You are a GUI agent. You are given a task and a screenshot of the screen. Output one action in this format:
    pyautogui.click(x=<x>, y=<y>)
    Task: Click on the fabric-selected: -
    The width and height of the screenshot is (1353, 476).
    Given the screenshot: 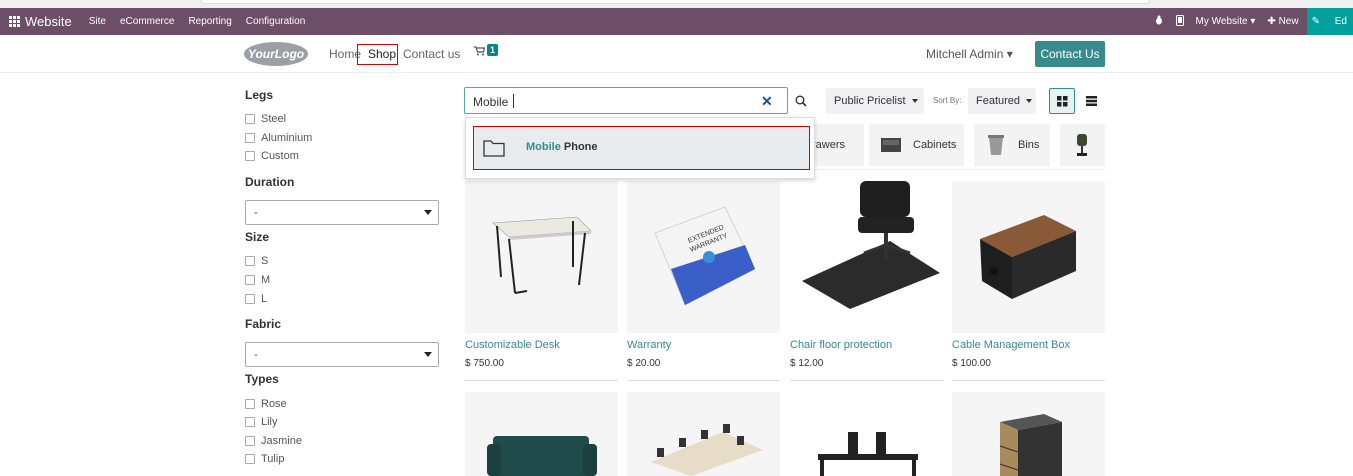 What is the action you would take?
    pyautogui.click(x=256, y=355)
    